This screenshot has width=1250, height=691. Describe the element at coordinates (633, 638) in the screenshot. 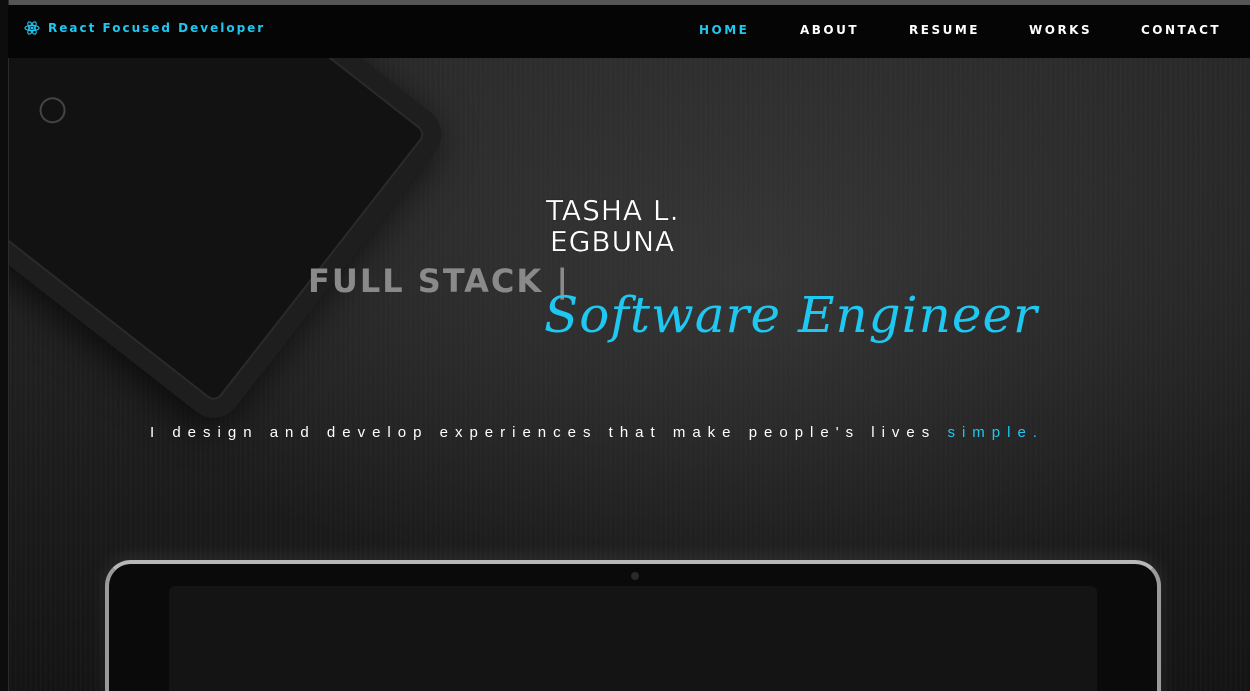

I see `laptop-screen` at that location.